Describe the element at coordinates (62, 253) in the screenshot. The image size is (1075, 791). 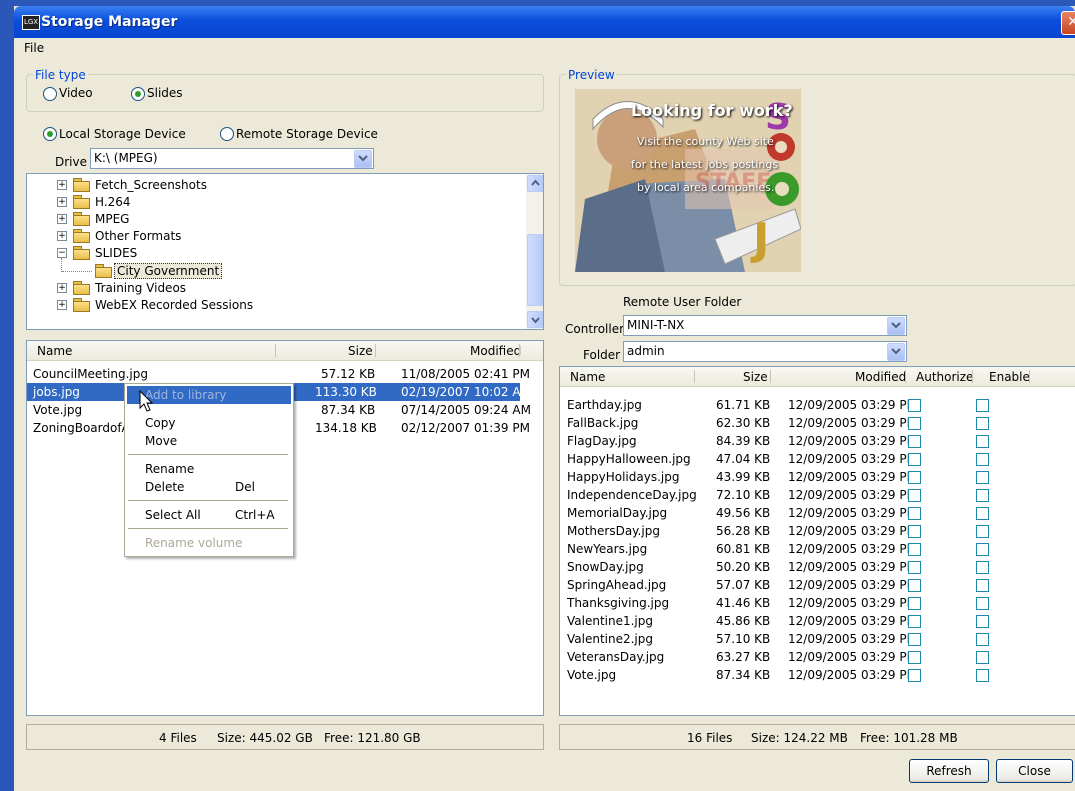
I see `collapse-icon: −` at that location.